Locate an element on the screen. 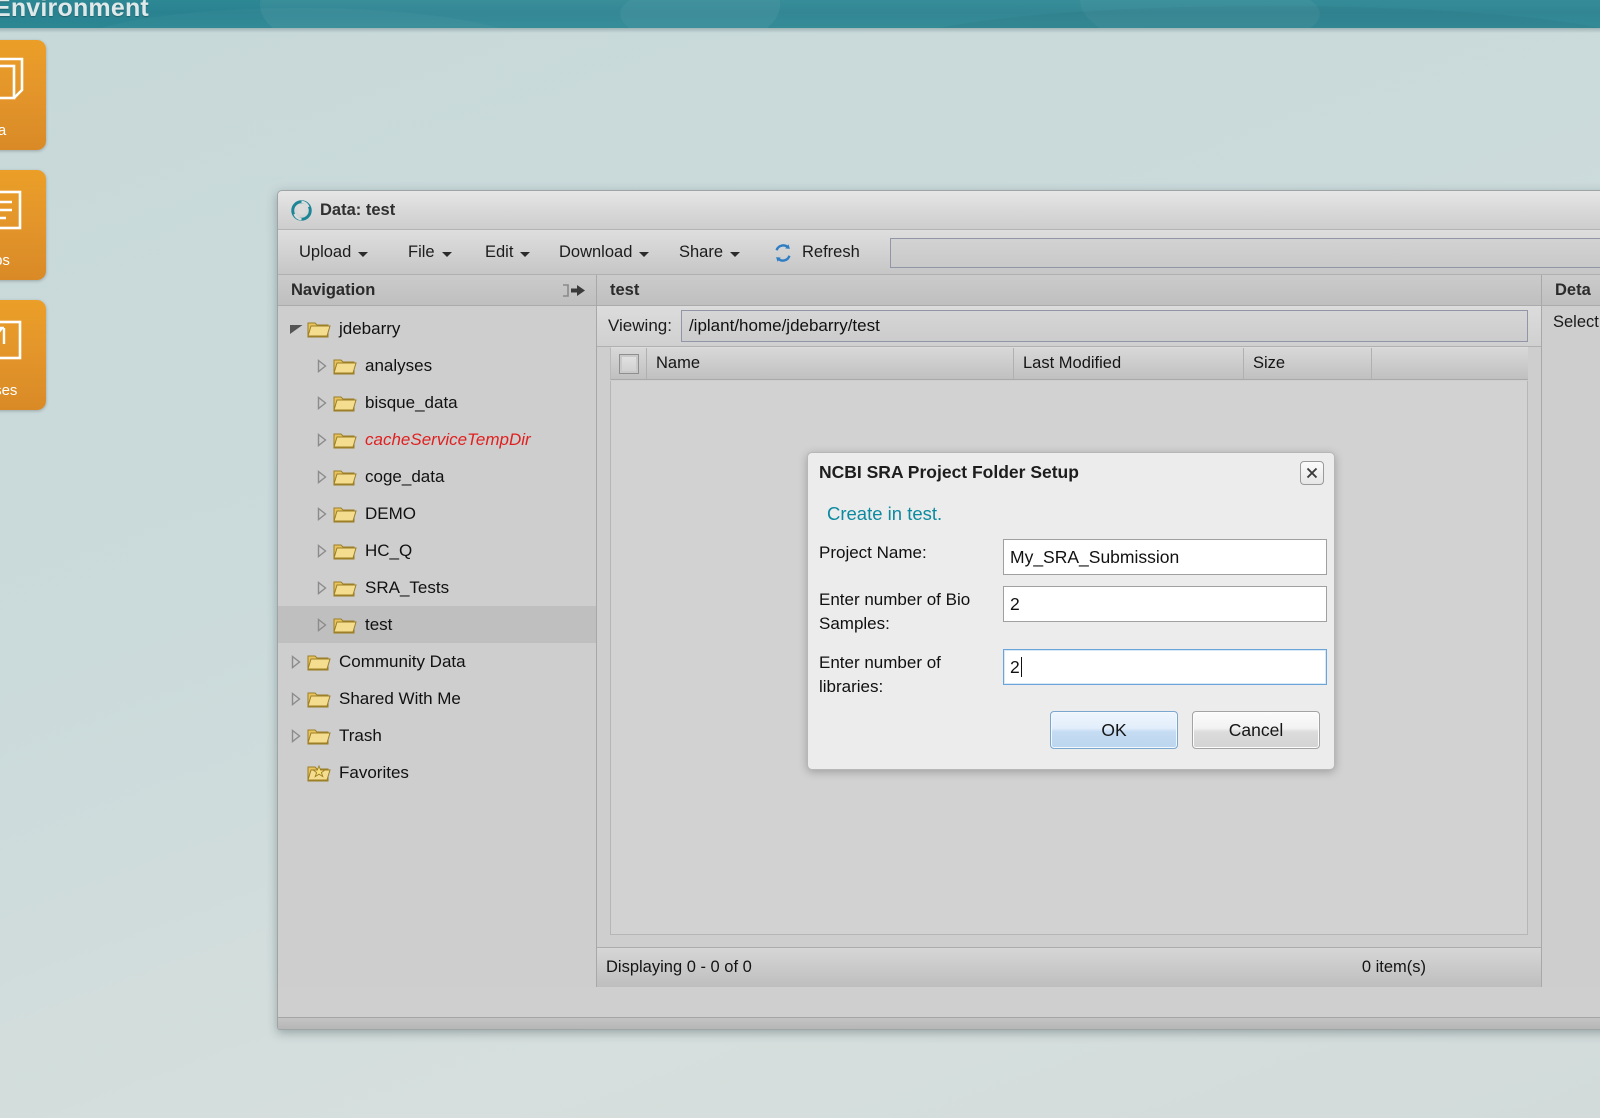 This screenshot has width=1600, height=1118. select-all-header-cell is located at coordinates (629, 363).